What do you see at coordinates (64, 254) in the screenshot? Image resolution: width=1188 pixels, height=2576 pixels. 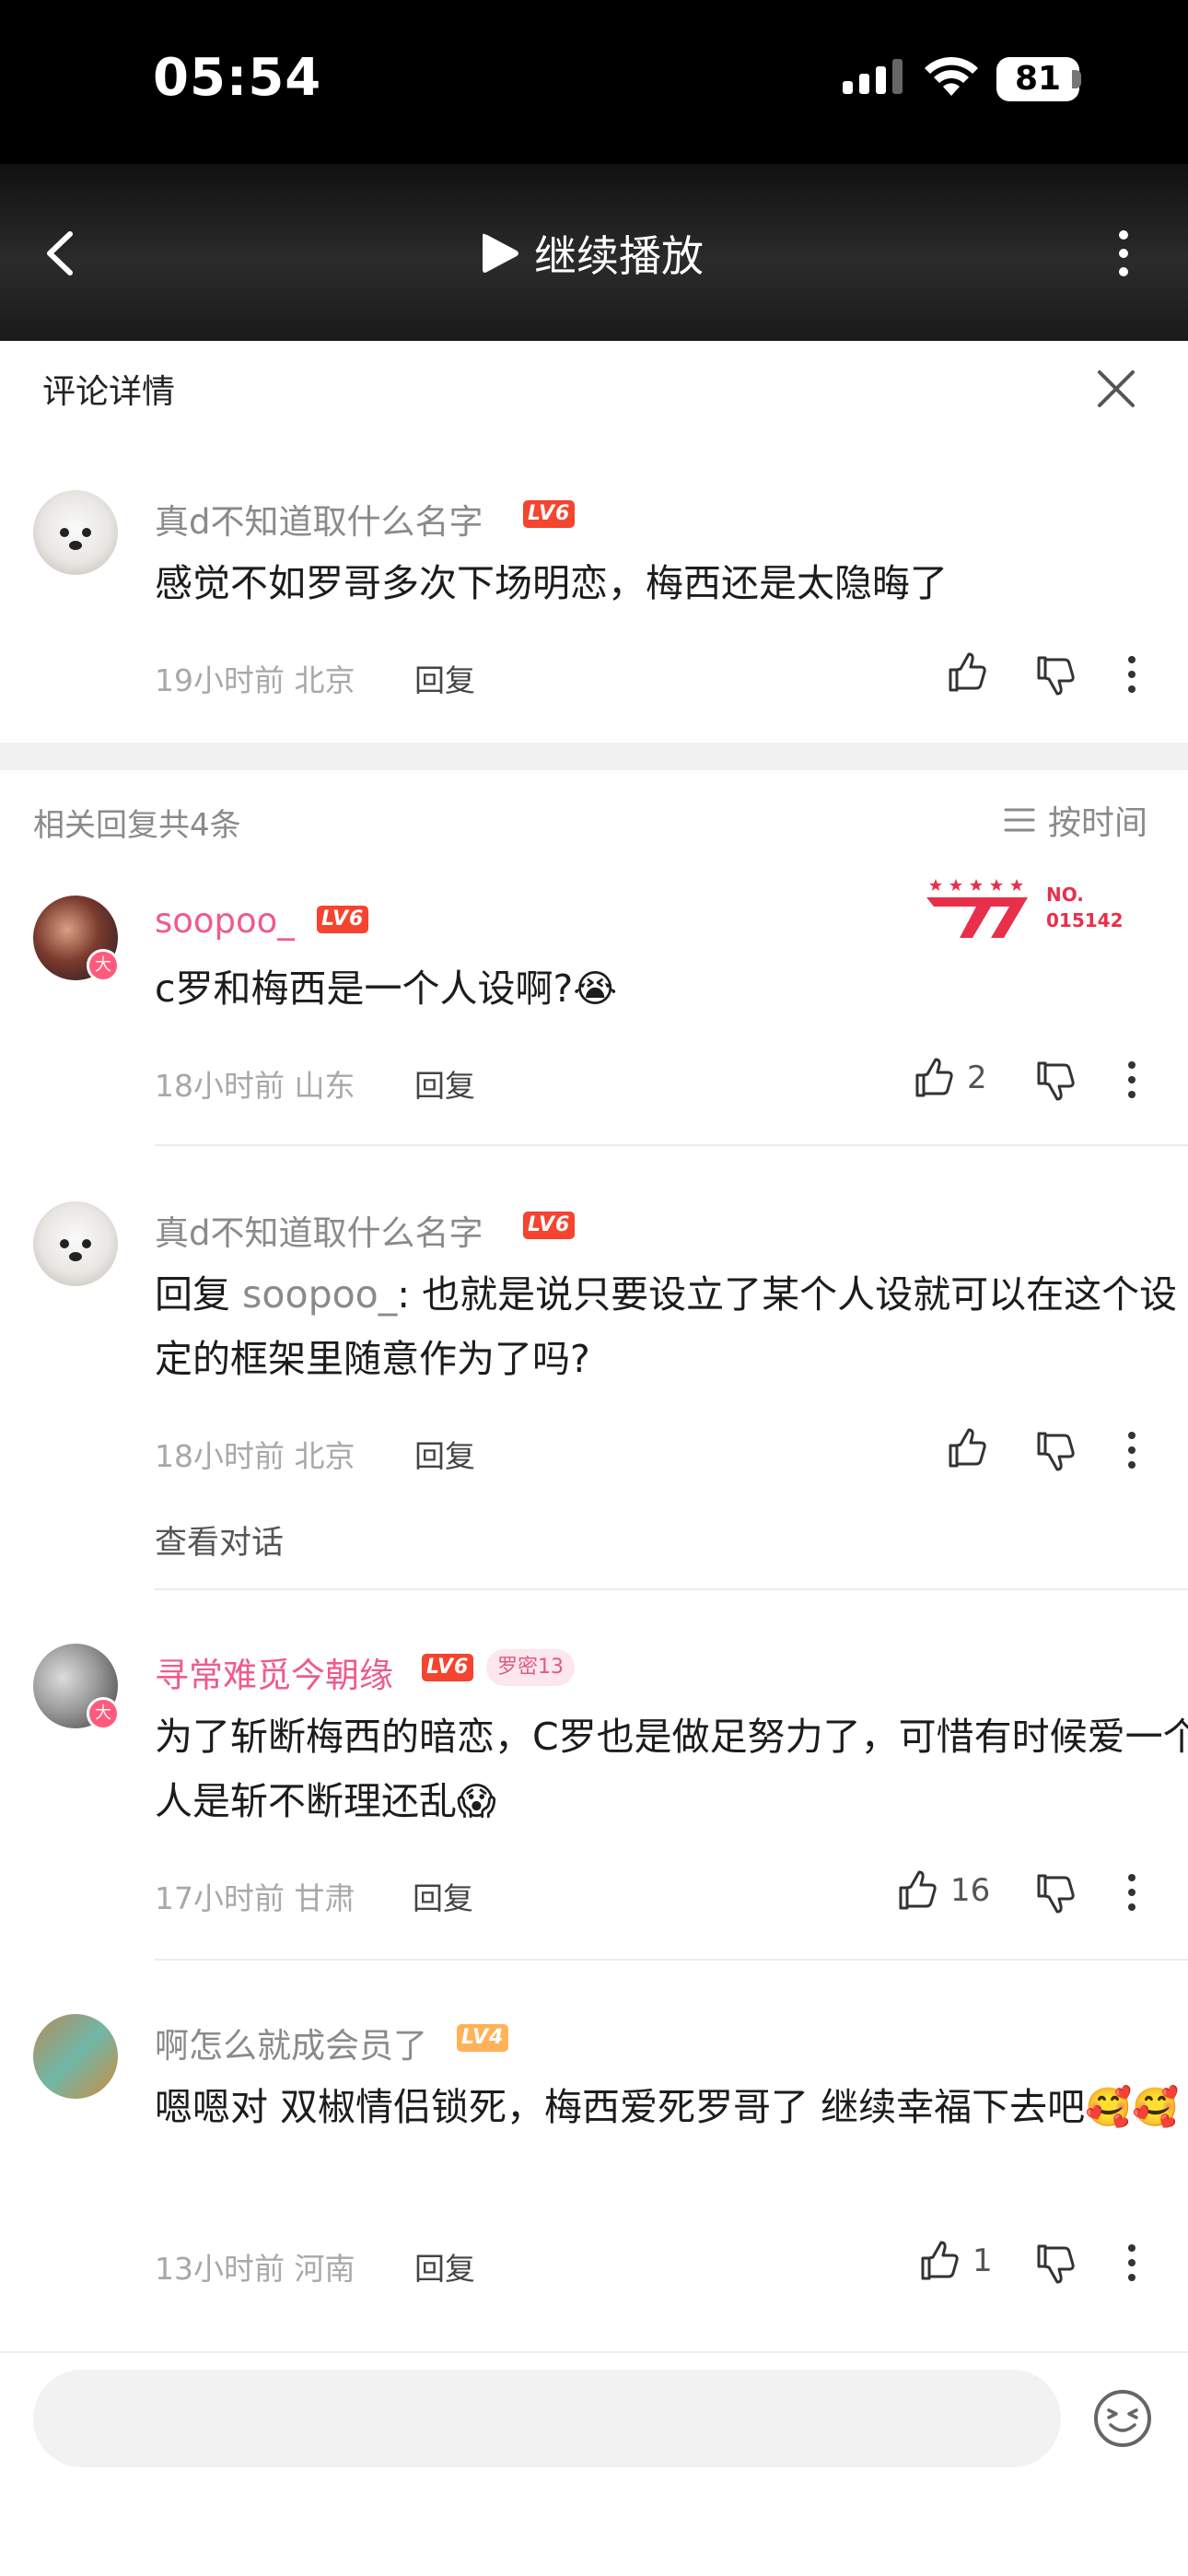 I see `back-button` at bounding box center [64, 254].